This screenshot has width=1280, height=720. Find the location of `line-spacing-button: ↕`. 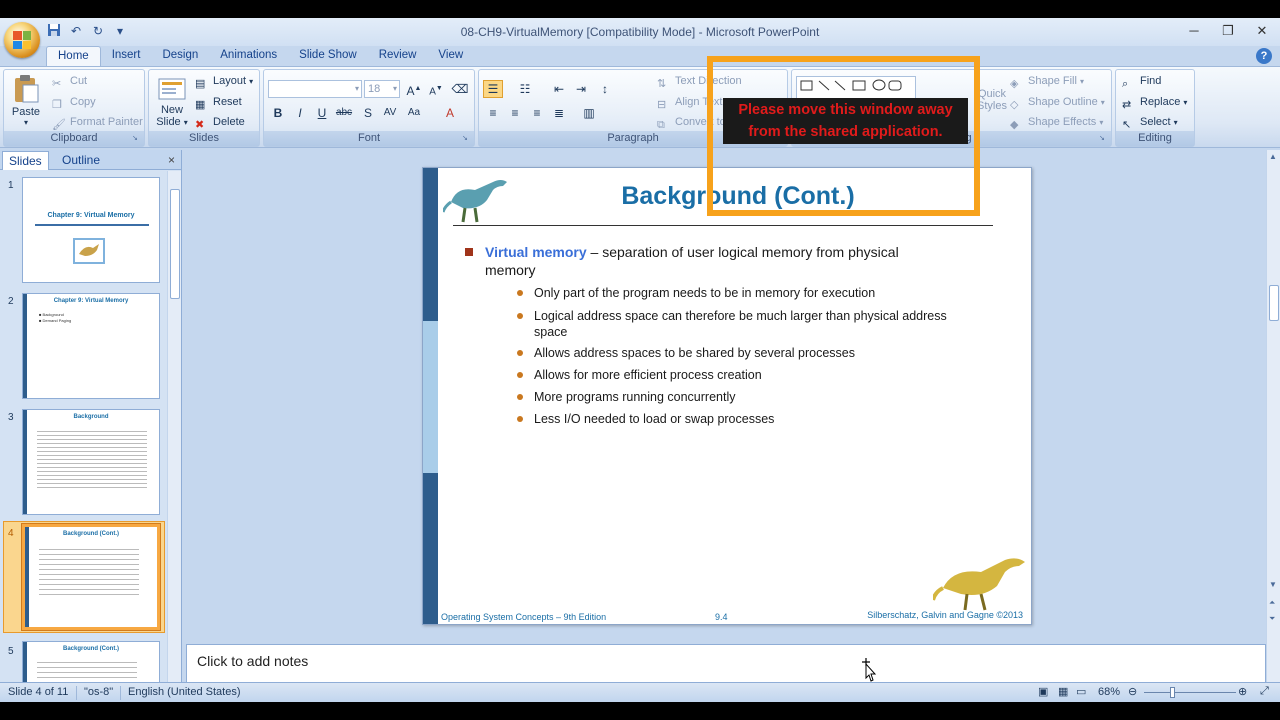

line-spacing-button: ↕ is located at coordinates (605, 89).